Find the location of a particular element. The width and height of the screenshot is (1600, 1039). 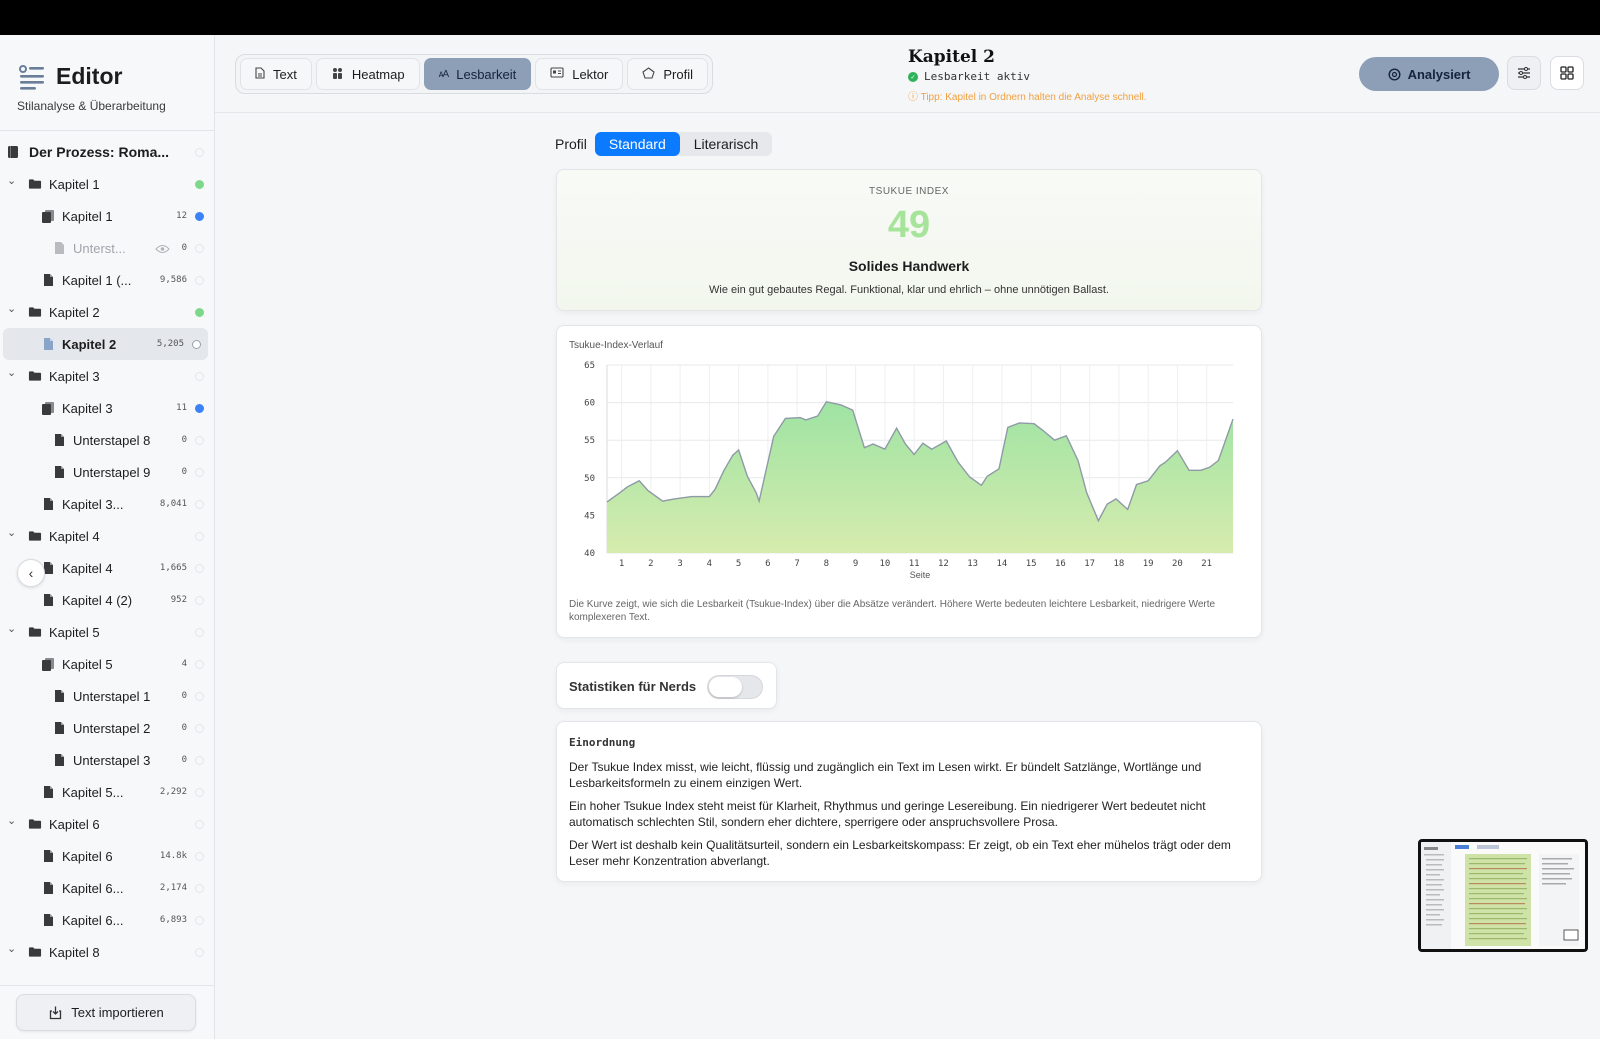

x-tick-label: 20 is located at coordinates (1177, 564).